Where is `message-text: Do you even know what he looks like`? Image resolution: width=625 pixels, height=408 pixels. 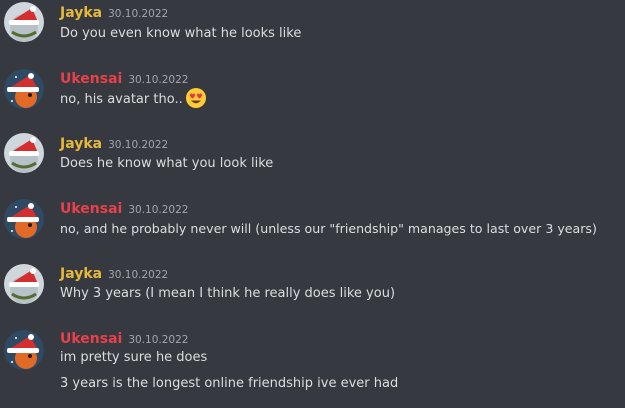
message-text: Do you even know what he looks like is located at coordinates (181, 33).